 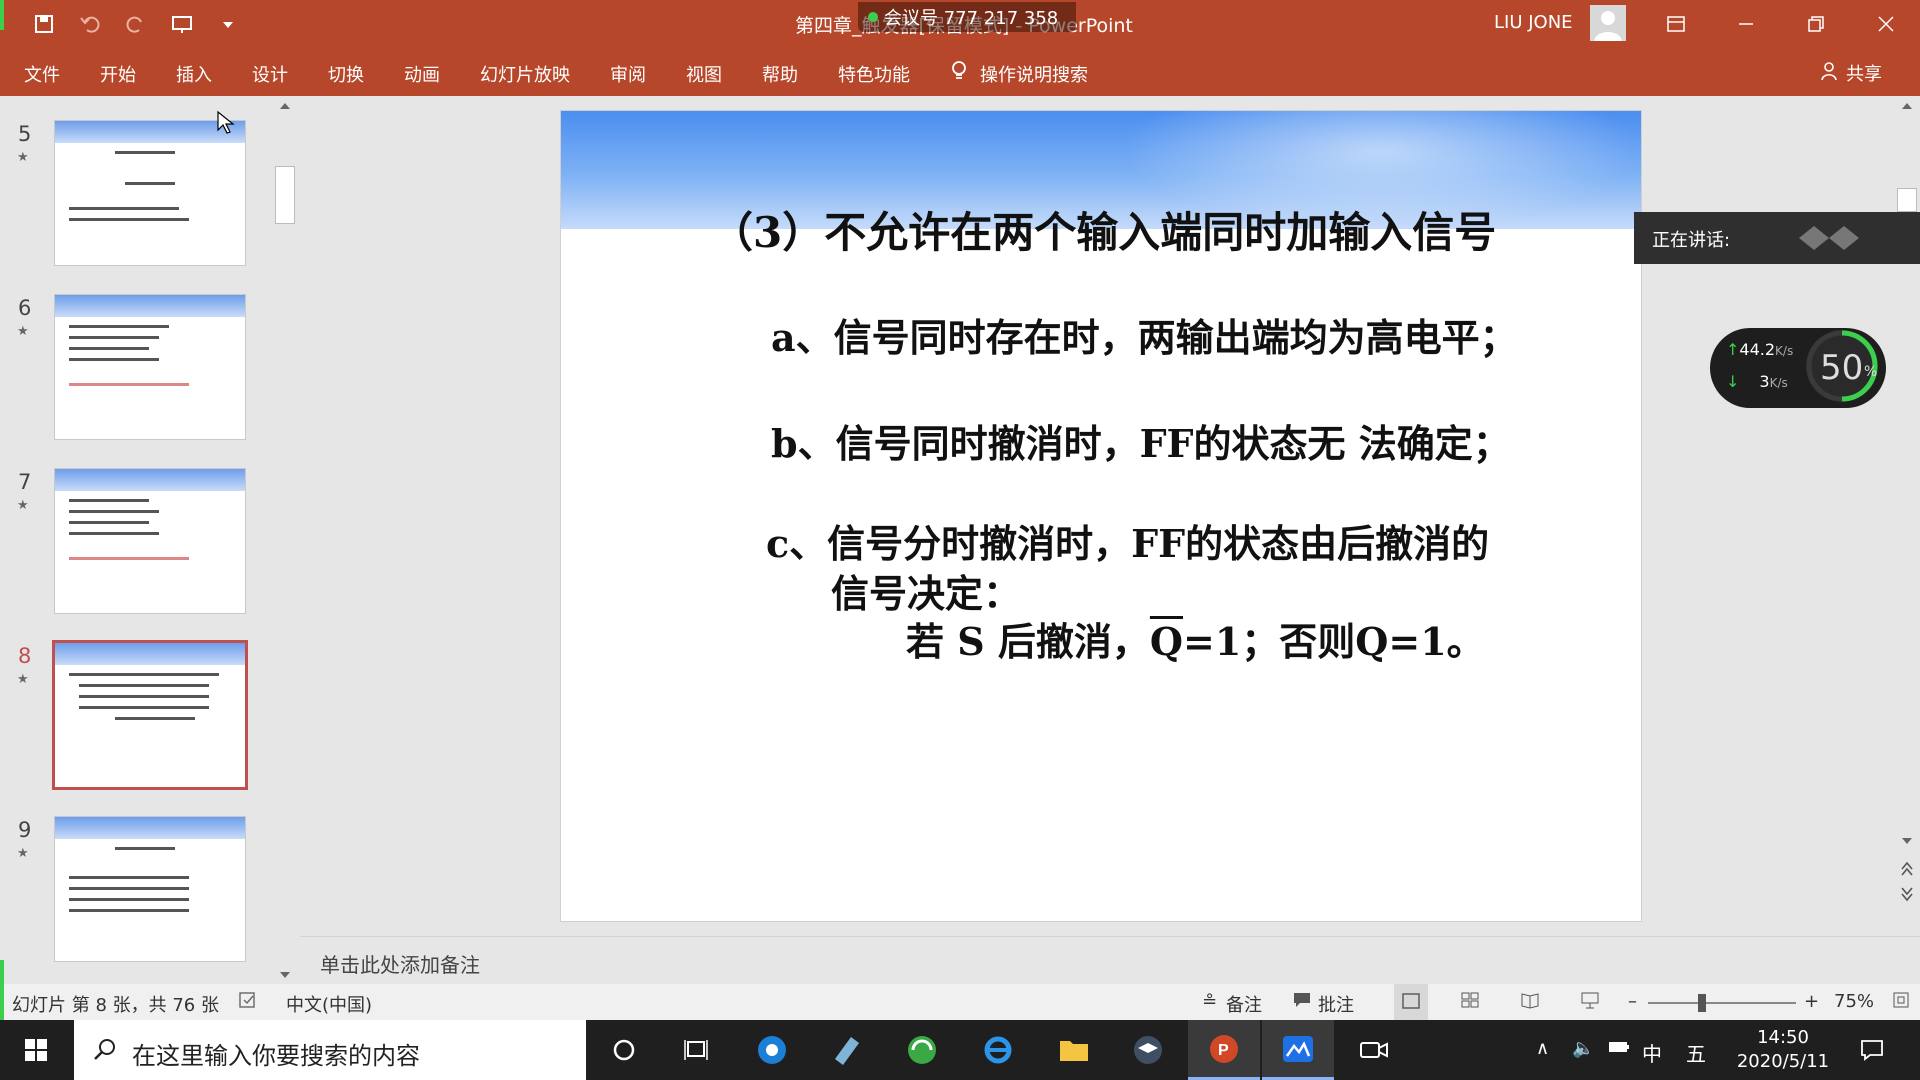 What do you see at coordinates (330, 1050) in the screenshot?
I see `taskbar-search-box: 在这里输入你要搜索的内容` at bounding box center [330, 1050].